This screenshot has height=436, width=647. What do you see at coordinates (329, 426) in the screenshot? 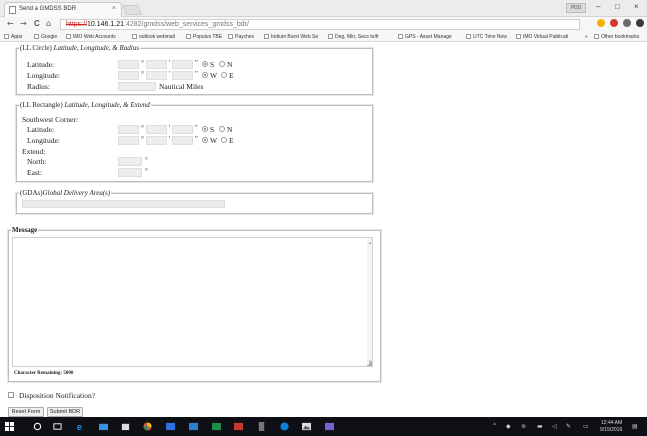
I see `onenote-icon` at bounding box center [329, 426].